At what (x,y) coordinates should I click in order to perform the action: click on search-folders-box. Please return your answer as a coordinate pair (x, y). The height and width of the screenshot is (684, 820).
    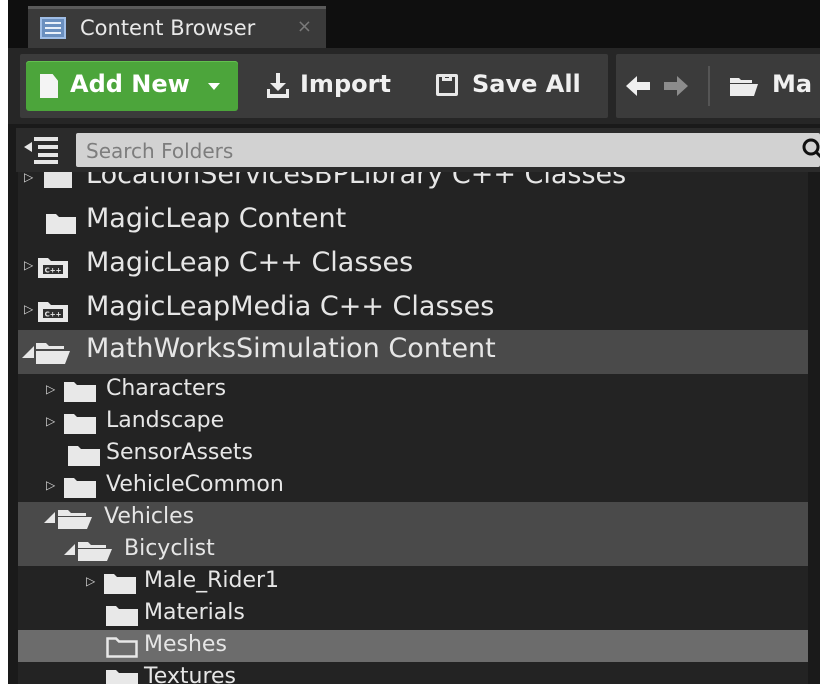
    Looking at the image, I should click on (448, 150).